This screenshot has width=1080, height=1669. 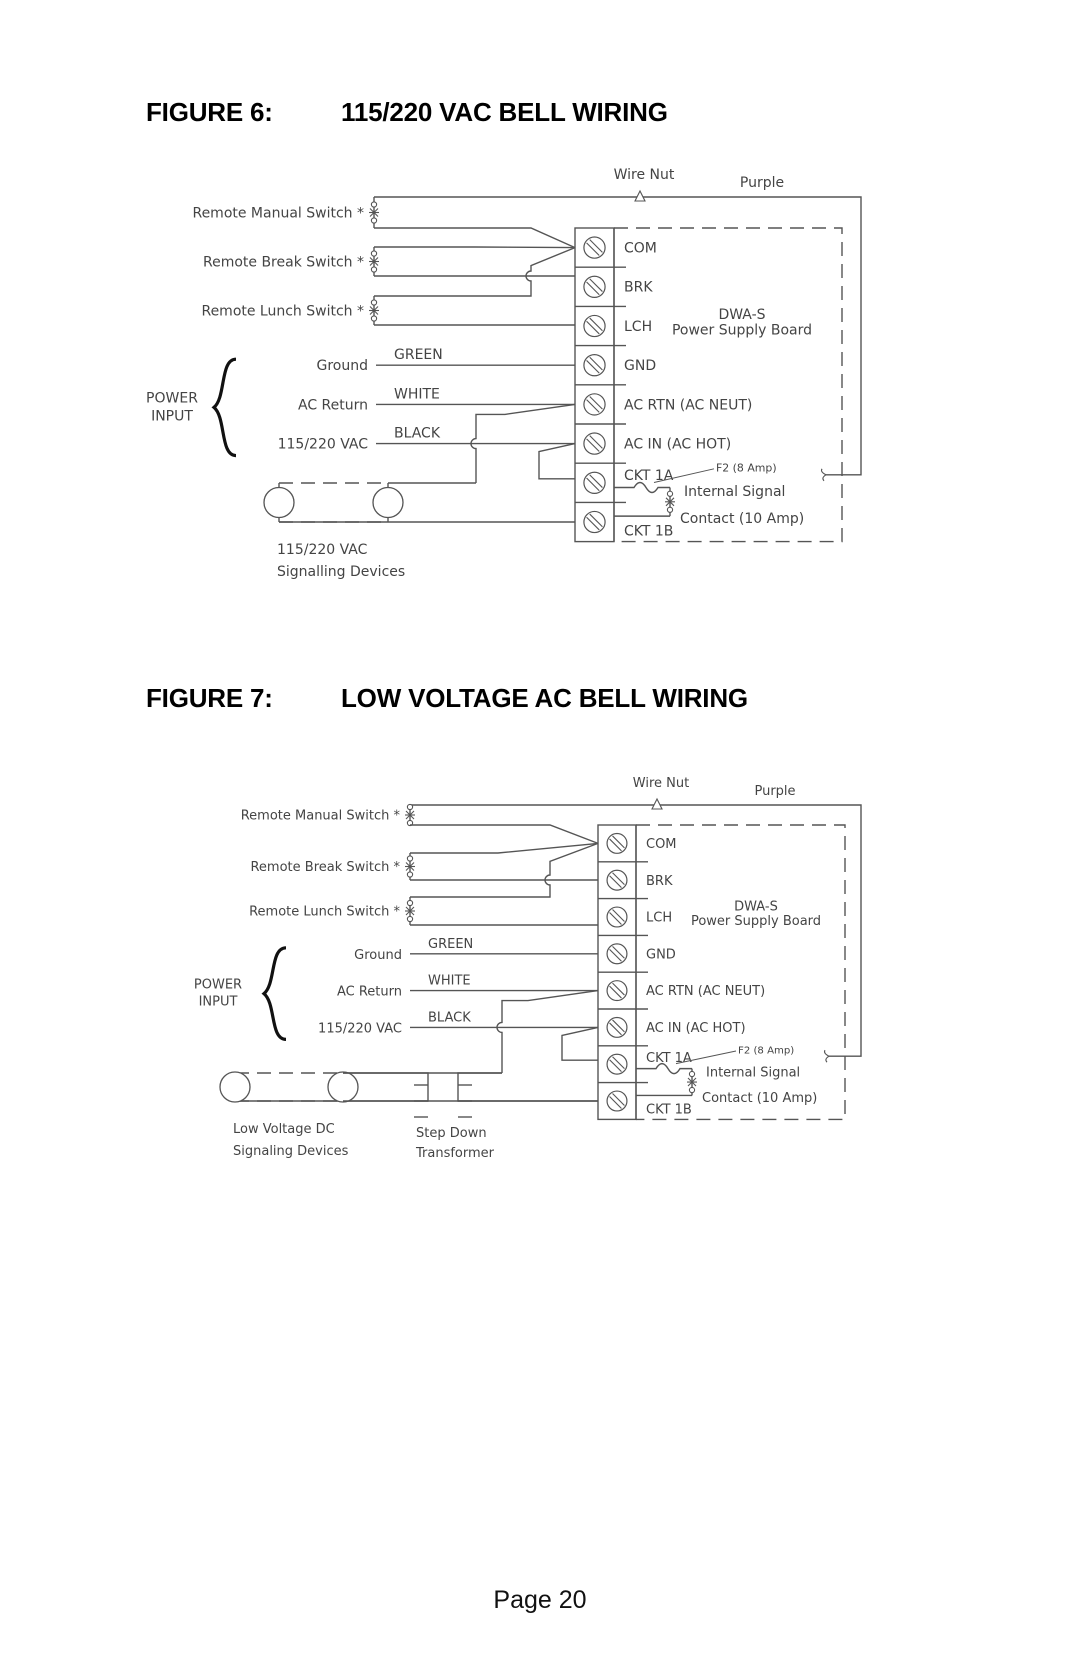 I want to click on break-common-wire, so click(x=504, y=848).